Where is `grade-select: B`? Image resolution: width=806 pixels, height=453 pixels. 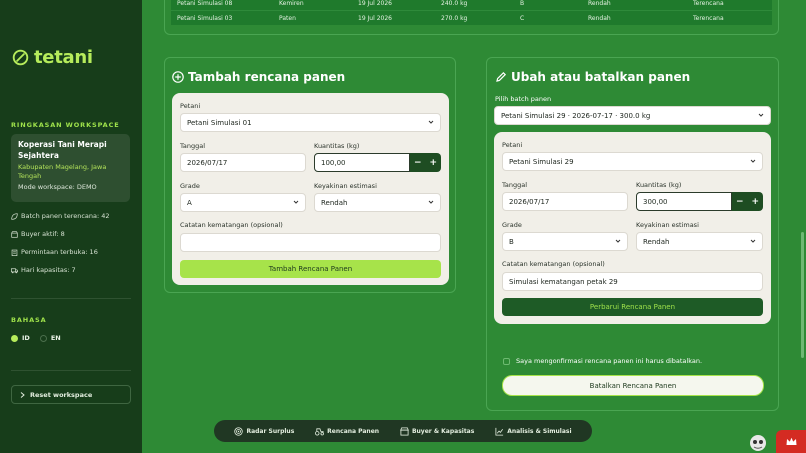
grade-select: B is located at coordinates (565, 241).